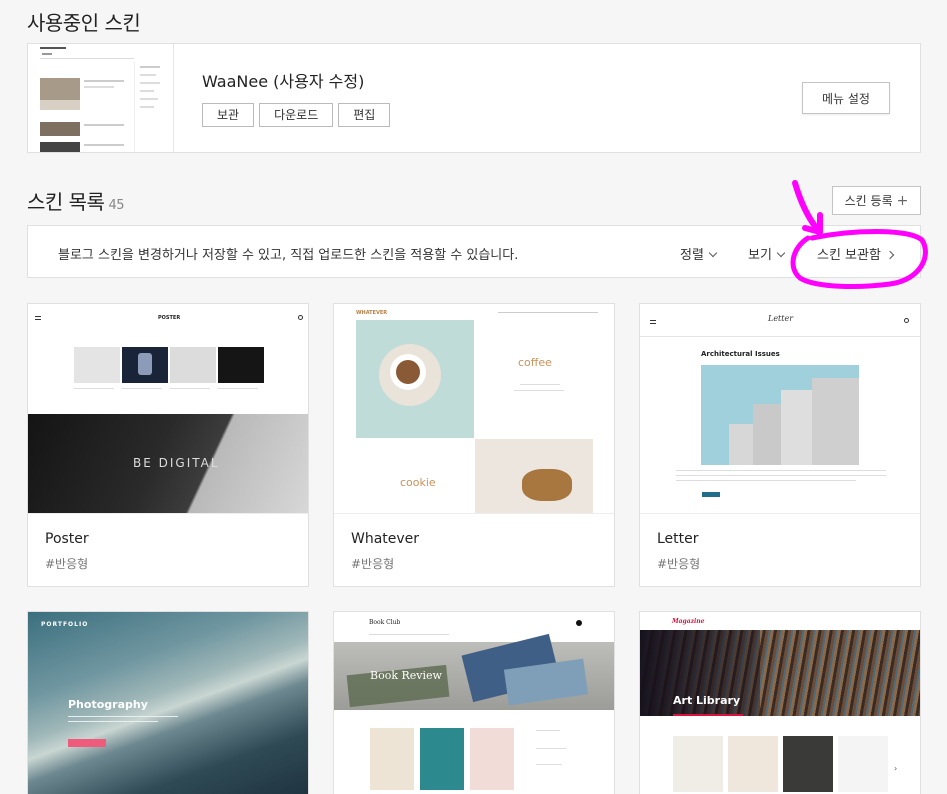  I want to click on skin-card-photography: PORTFOLIO Photography, so click(168, 702).